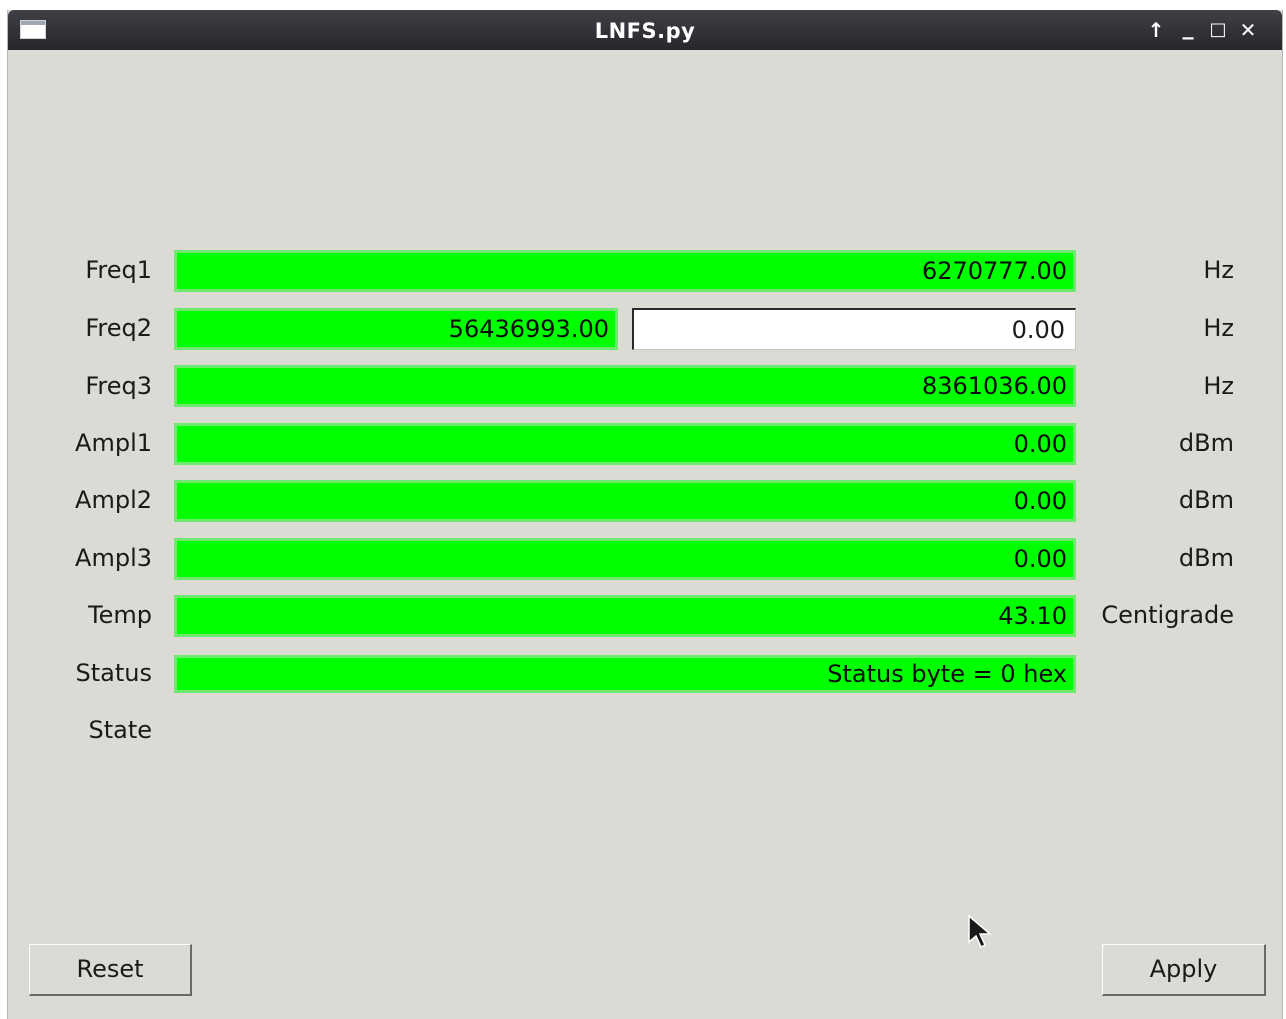 The height and width of the screenshot is (1019, 1286). What do you see at coordinates (120, 730) in the screenshot?
I see `state-label: State` at bounding box center [120, 730].